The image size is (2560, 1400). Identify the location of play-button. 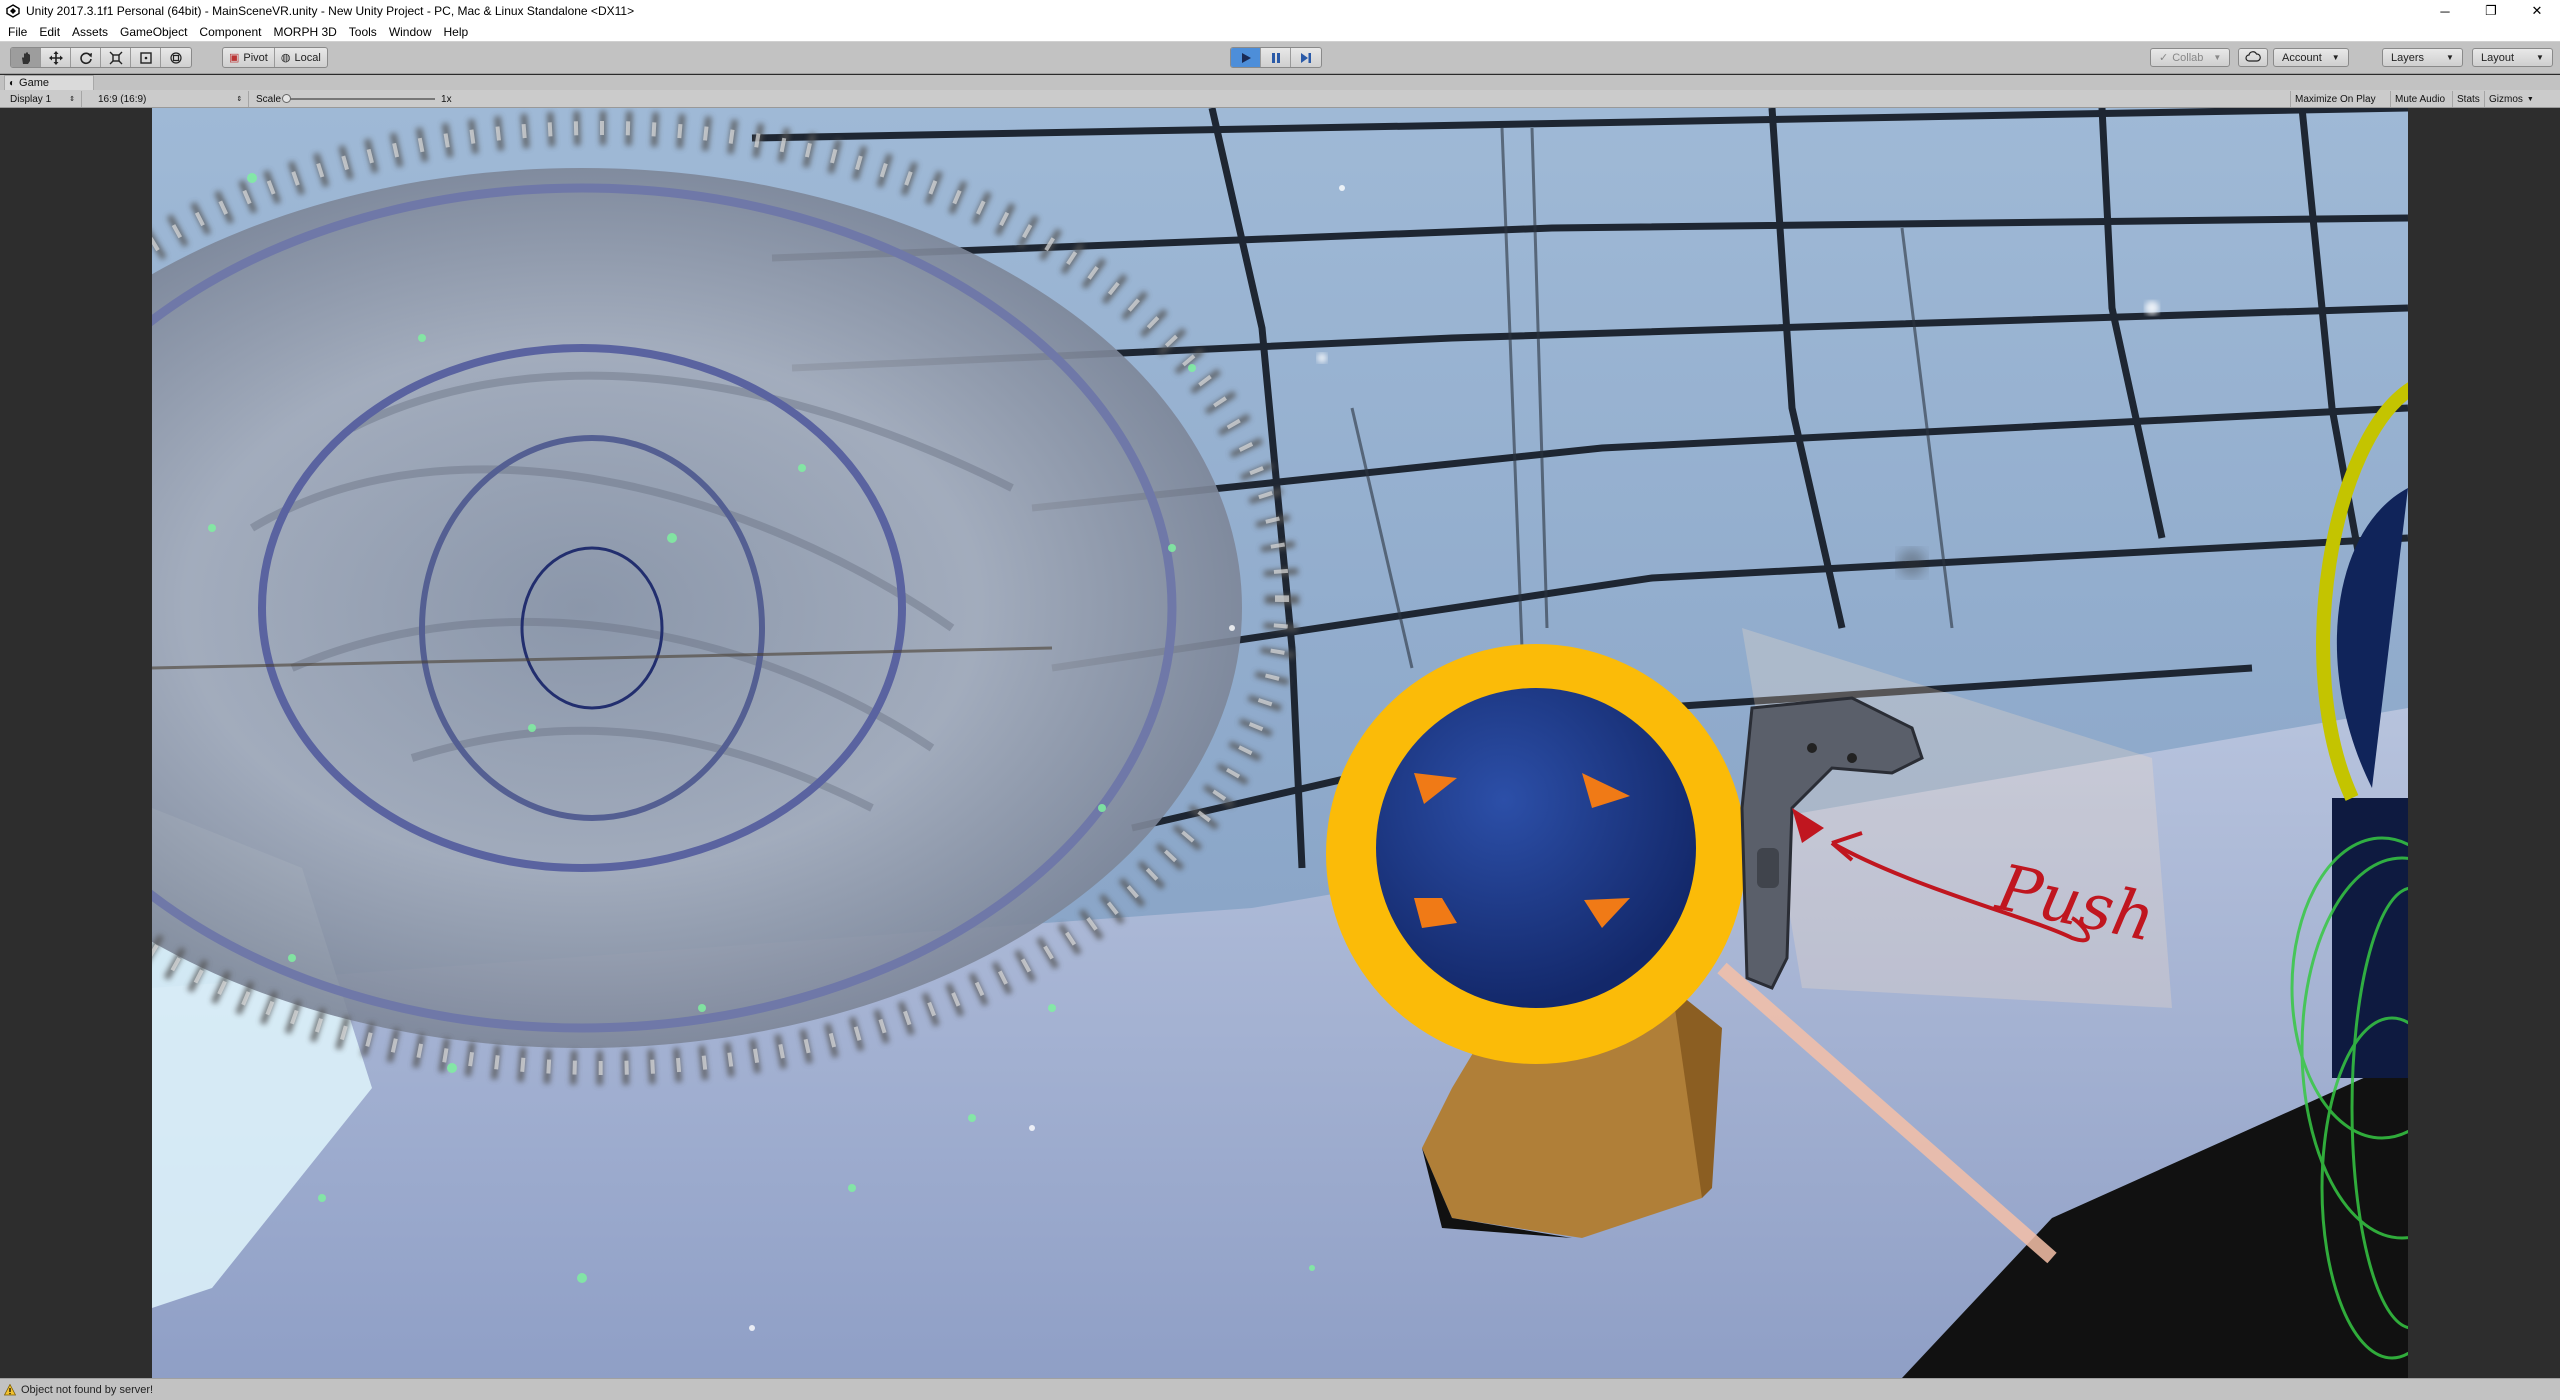
(1246, 57).